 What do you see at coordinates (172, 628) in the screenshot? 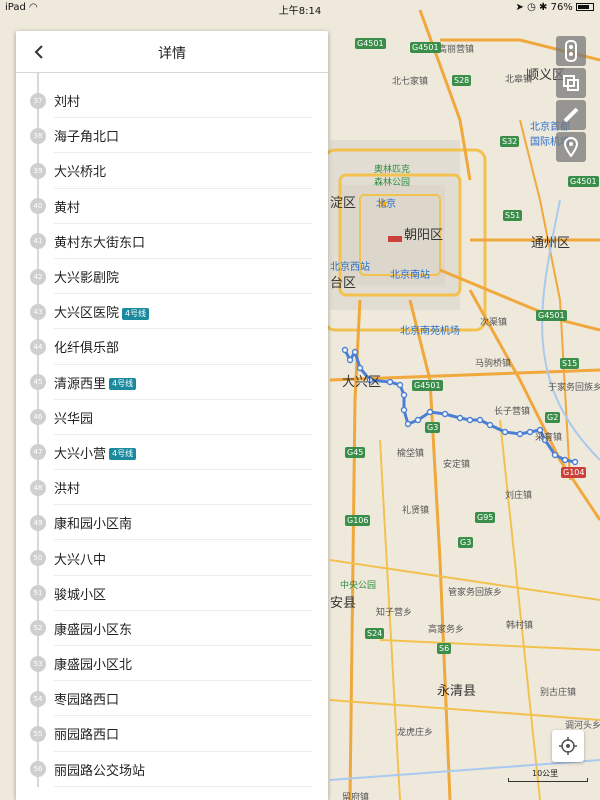
I see `stop-item: 52 康盛园小区东` at bounding box center [172, 628].